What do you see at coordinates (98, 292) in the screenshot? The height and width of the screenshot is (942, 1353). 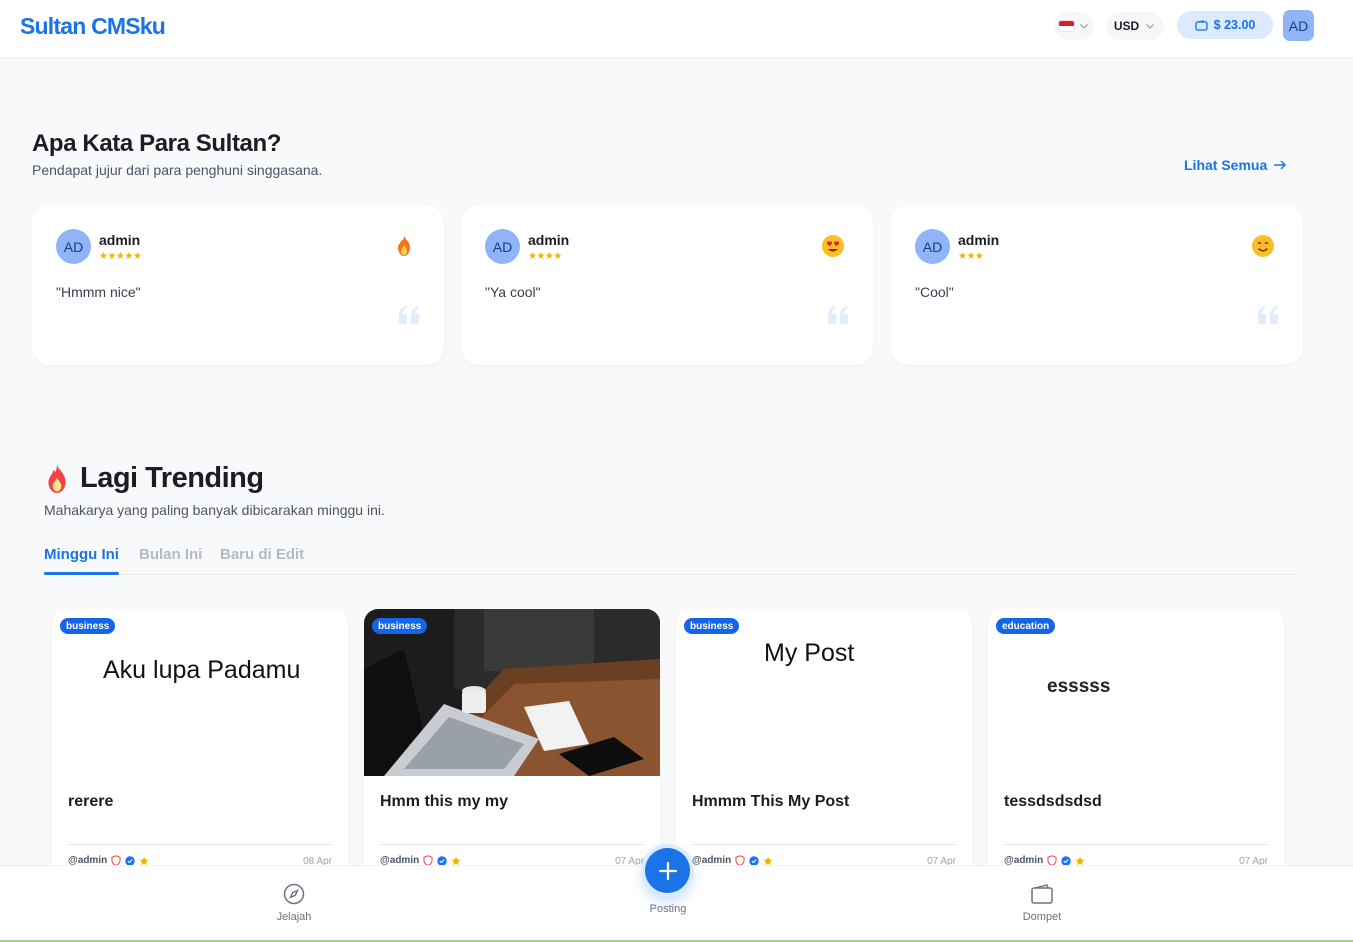 I see `testimonial-quote: "Hmmm nice"` at bounding box center [98, 292].